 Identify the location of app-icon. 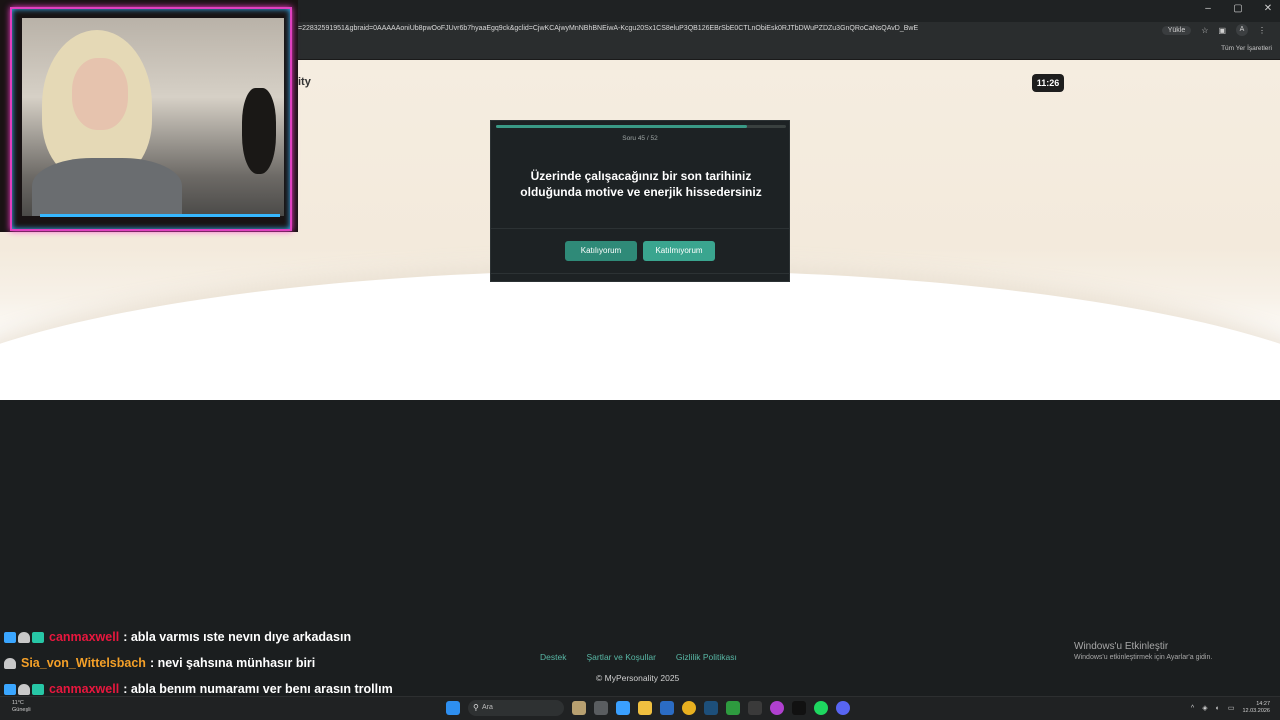
(777, 708).